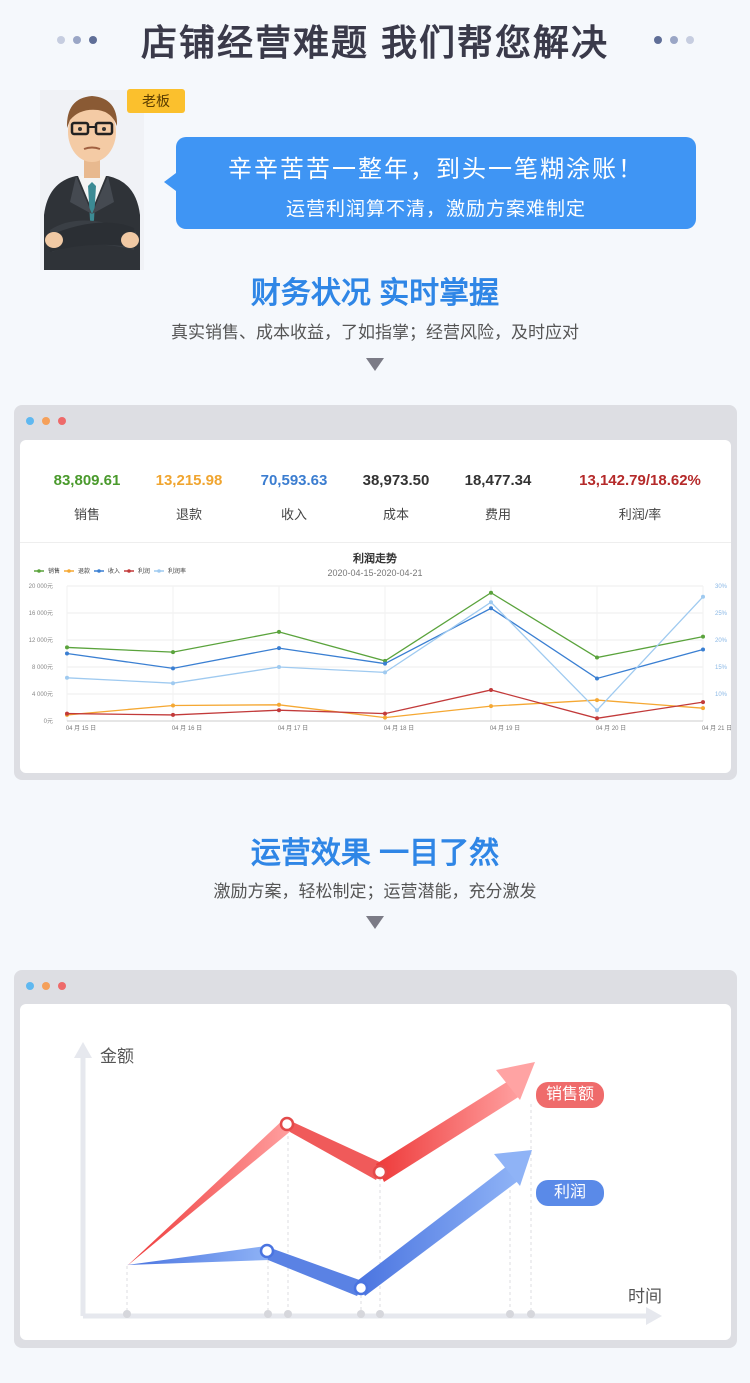  What do you see at coordinates (54, 571) in the screenshot?
I see `legend-entry: 销售` at bounding box center [54, 571].